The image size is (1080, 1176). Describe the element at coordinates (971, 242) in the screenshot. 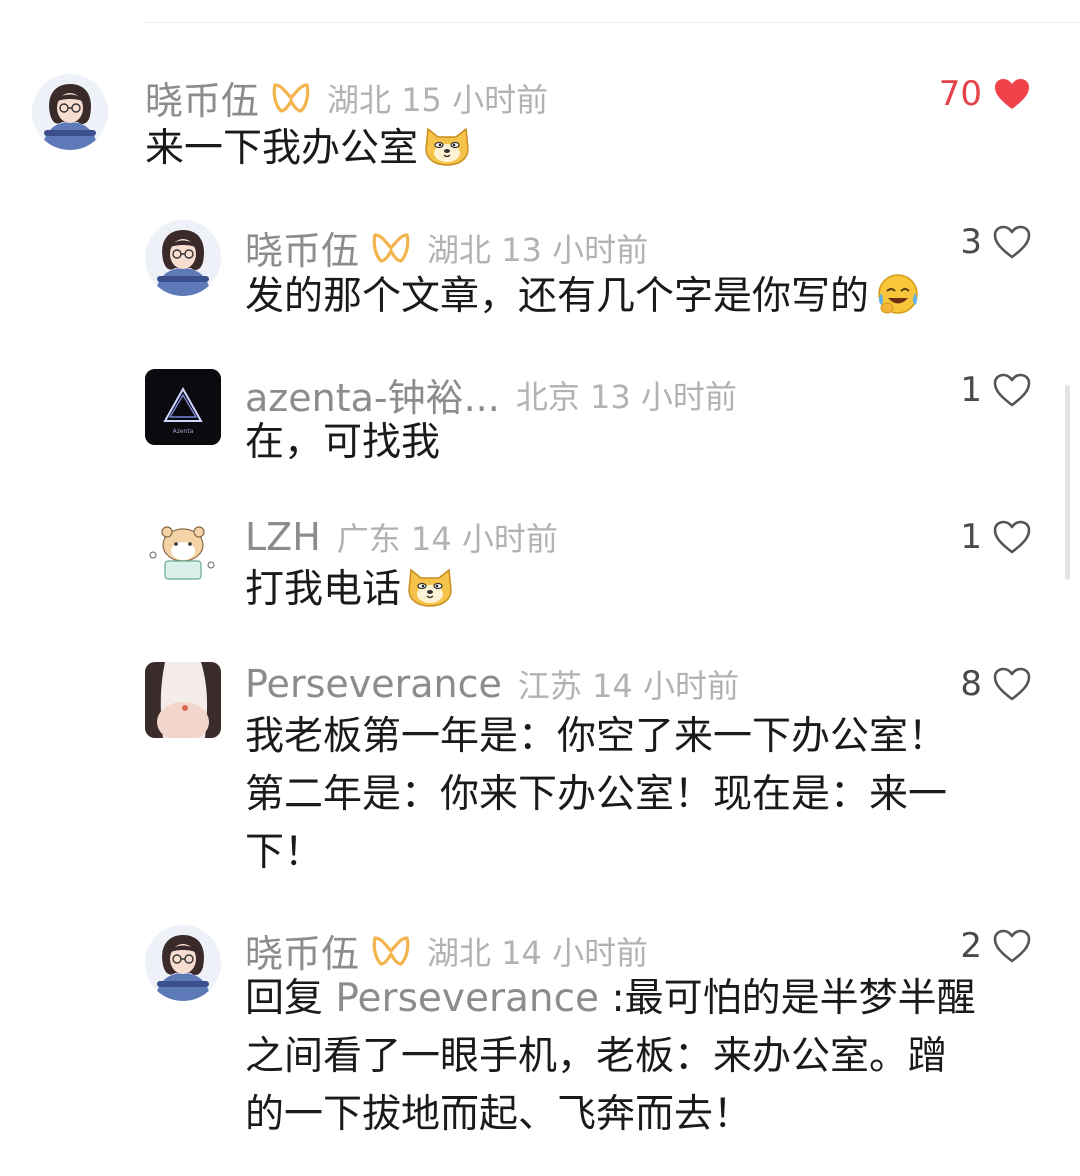

I see `like-count: 3` at that location.